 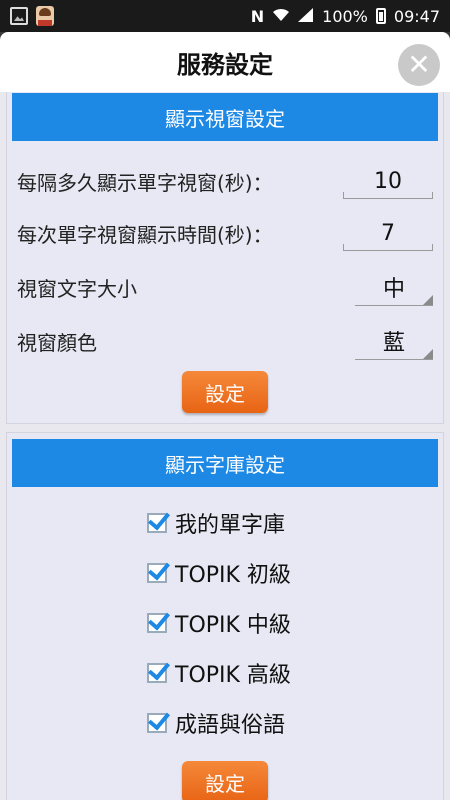 I want to click on battery-percent: 100%, so click(x=345, y=16).